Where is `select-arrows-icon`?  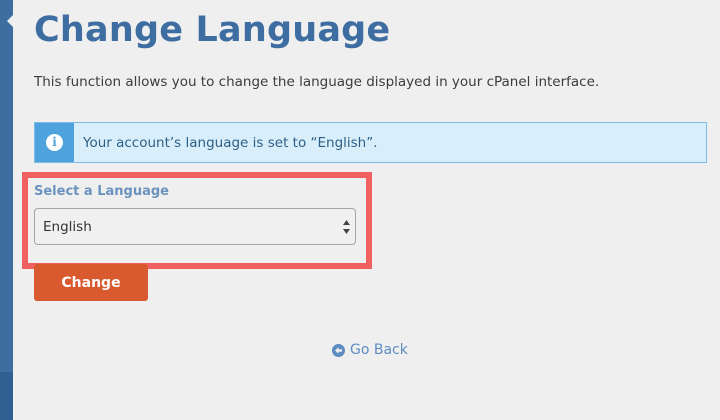
select-arrows-icon is located at coordinates (346, 227).